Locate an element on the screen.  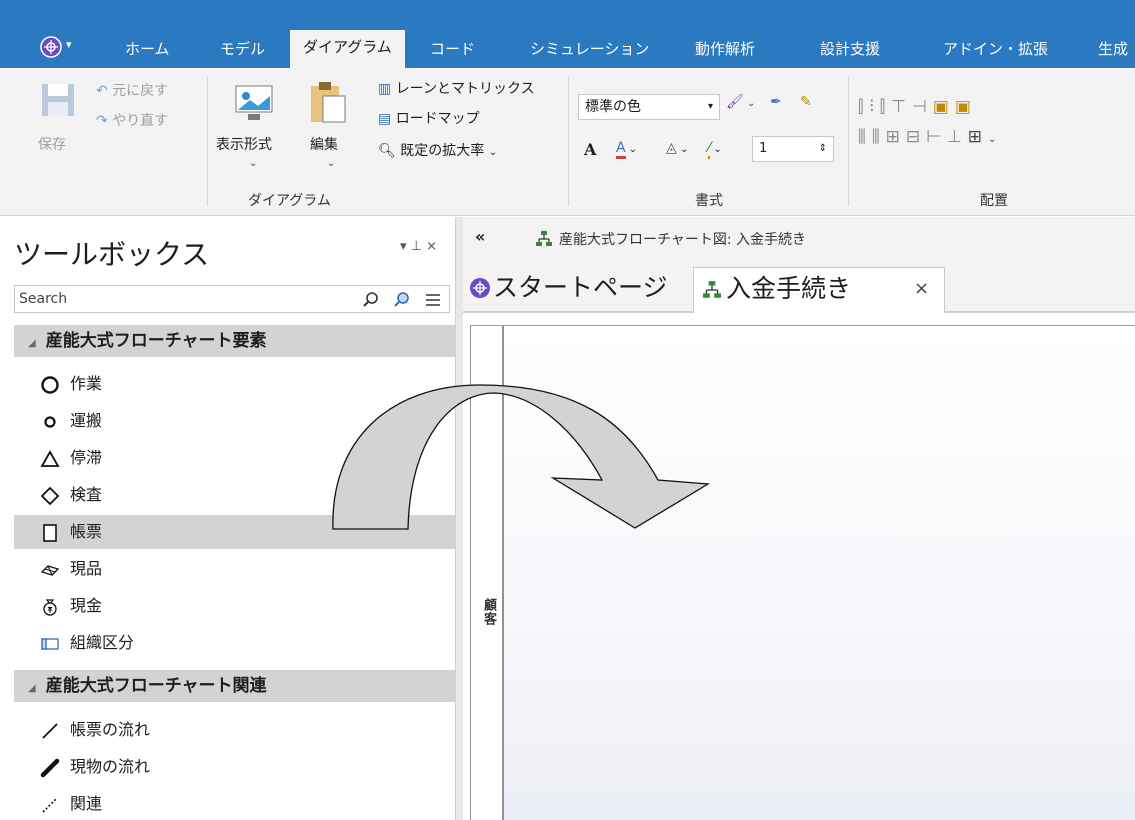
search-icon is located at coordinates (371, 300).